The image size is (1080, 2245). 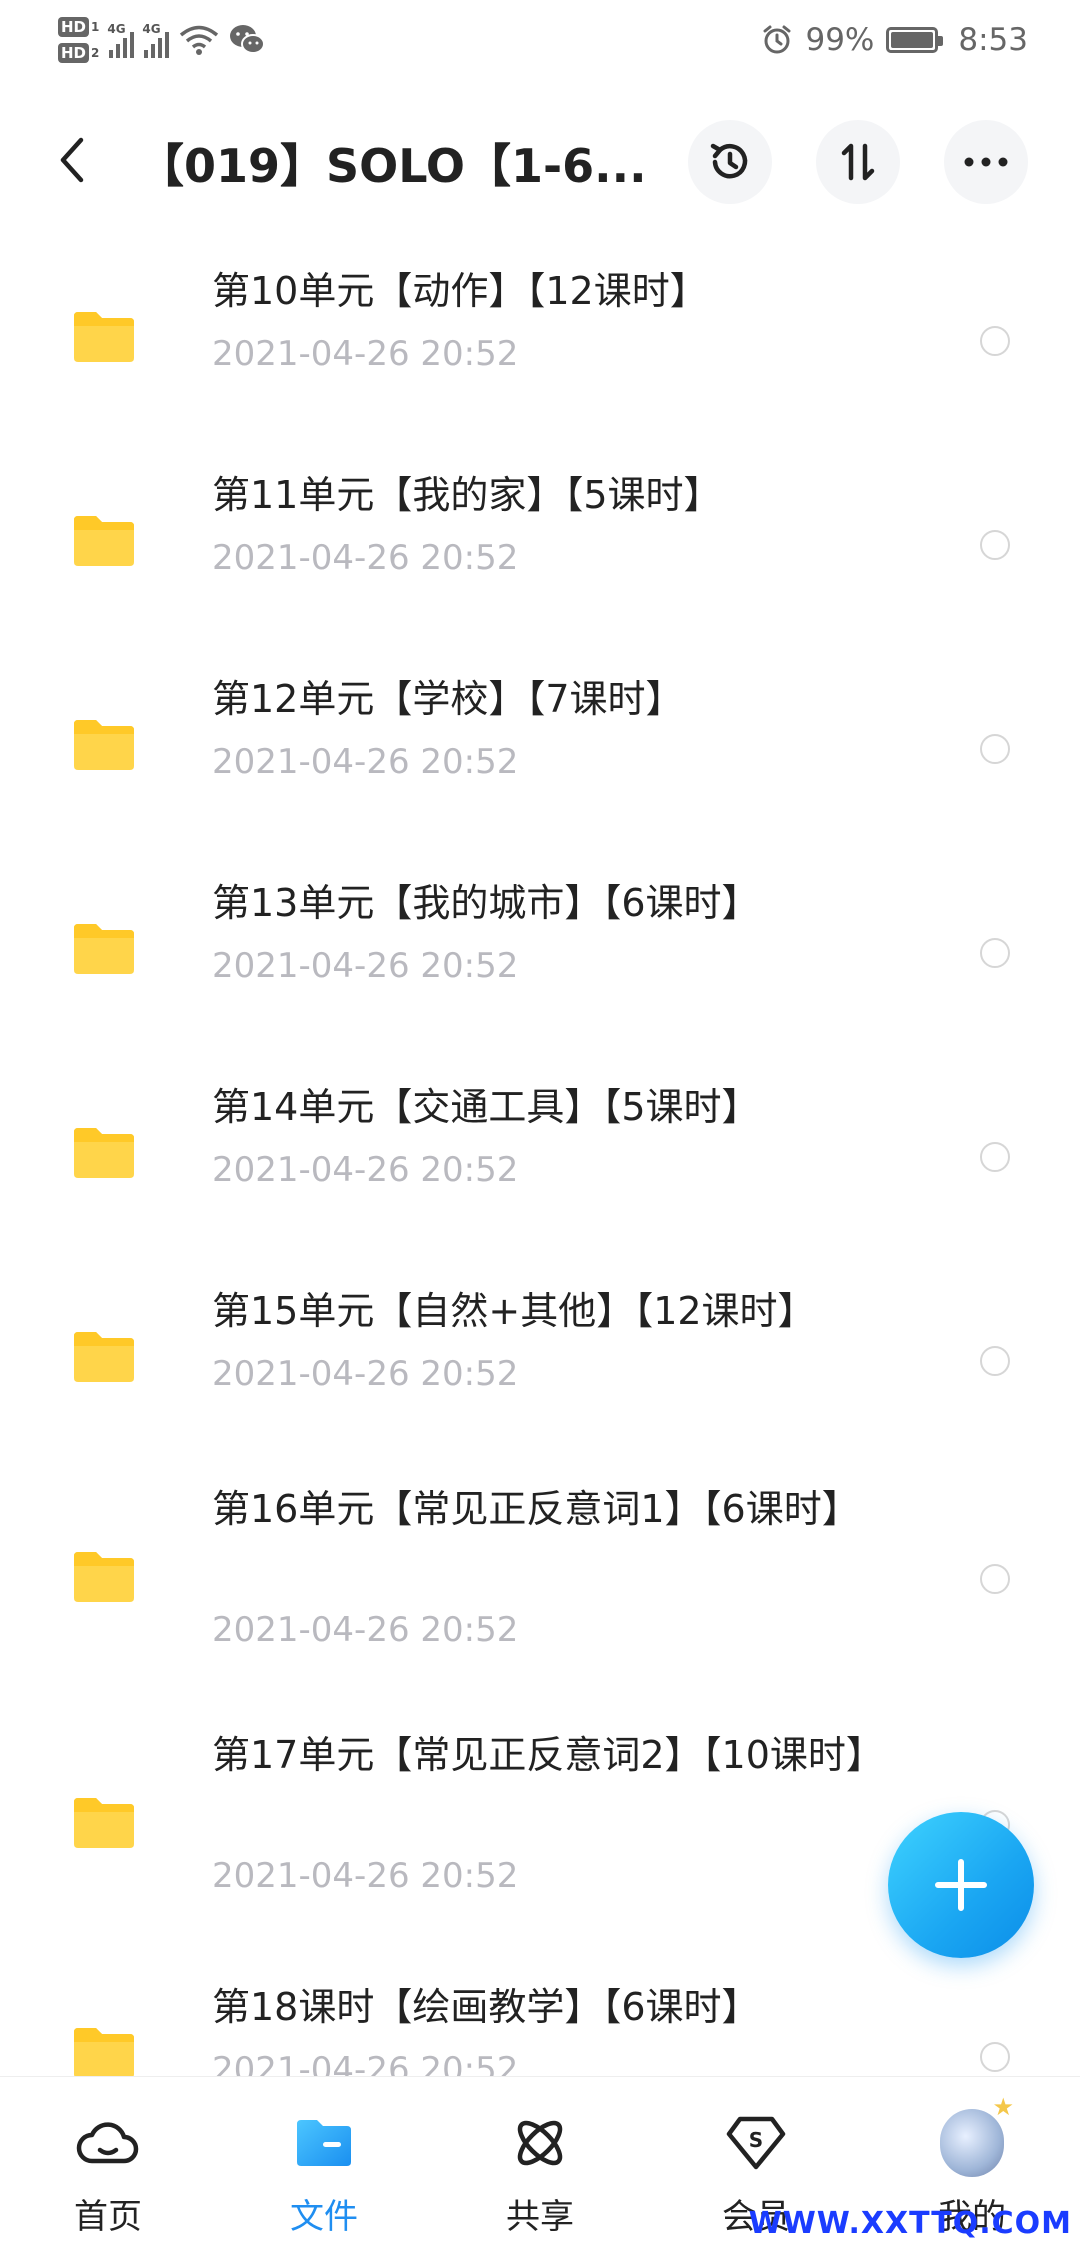 What do you see at coordinates (540, 2217) in the screenshot?
I see `nav-label: 共享` at bounding box center [540, 2217].